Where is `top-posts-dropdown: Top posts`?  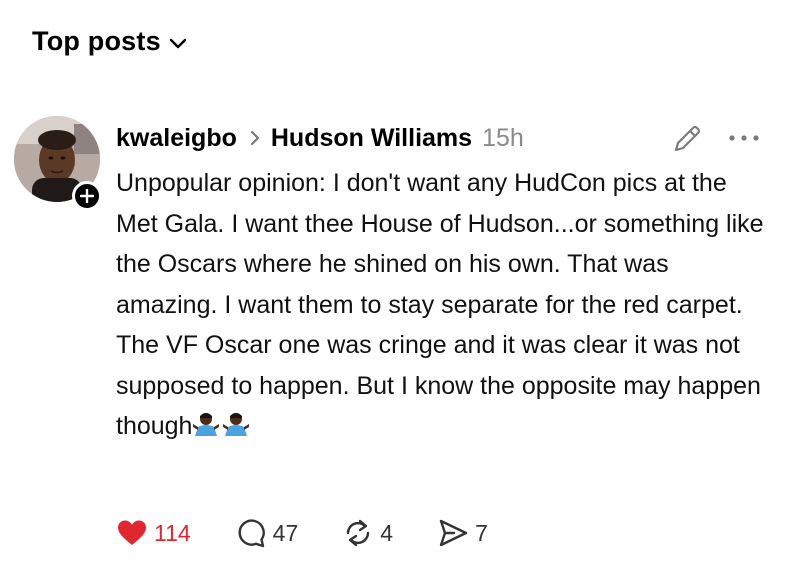 top-posts-dropdown: Top posts is located at coordinates (109, 41).